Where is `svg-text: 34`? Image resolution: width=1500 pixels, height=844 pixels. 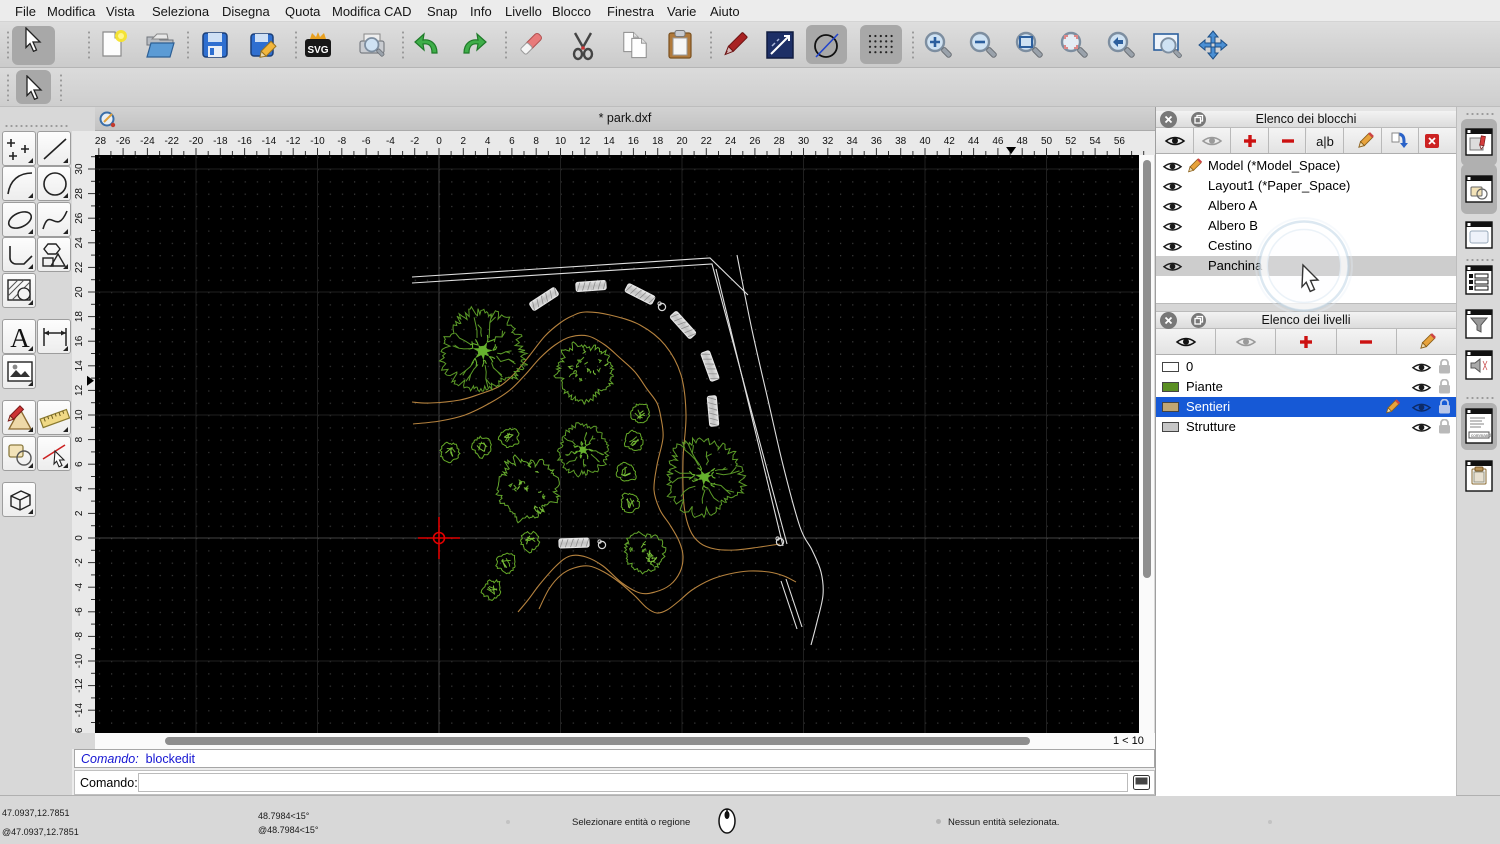
svg-text: 34 is located at coordinates (853, 141).